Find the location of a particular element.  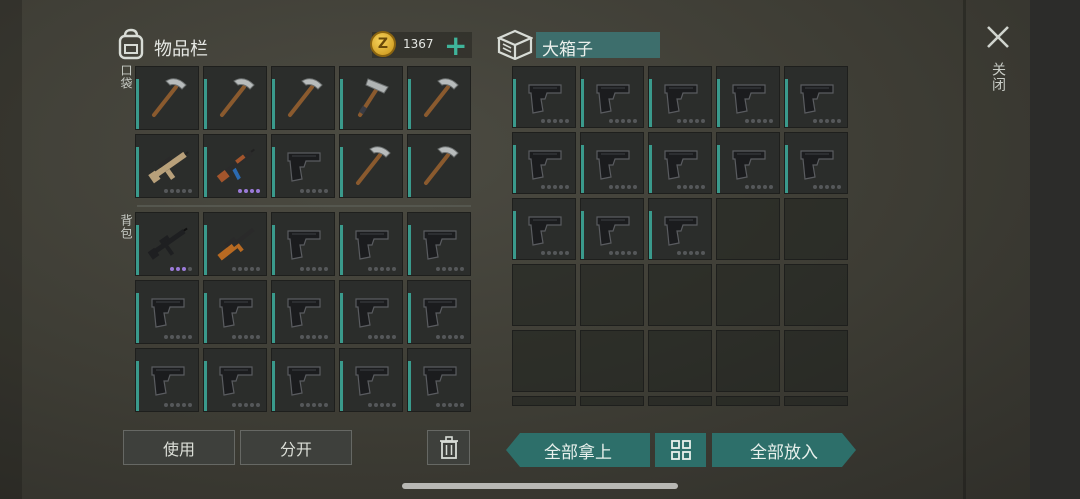

box-title-field: 大箱子 is located at coordinates (598, 46).